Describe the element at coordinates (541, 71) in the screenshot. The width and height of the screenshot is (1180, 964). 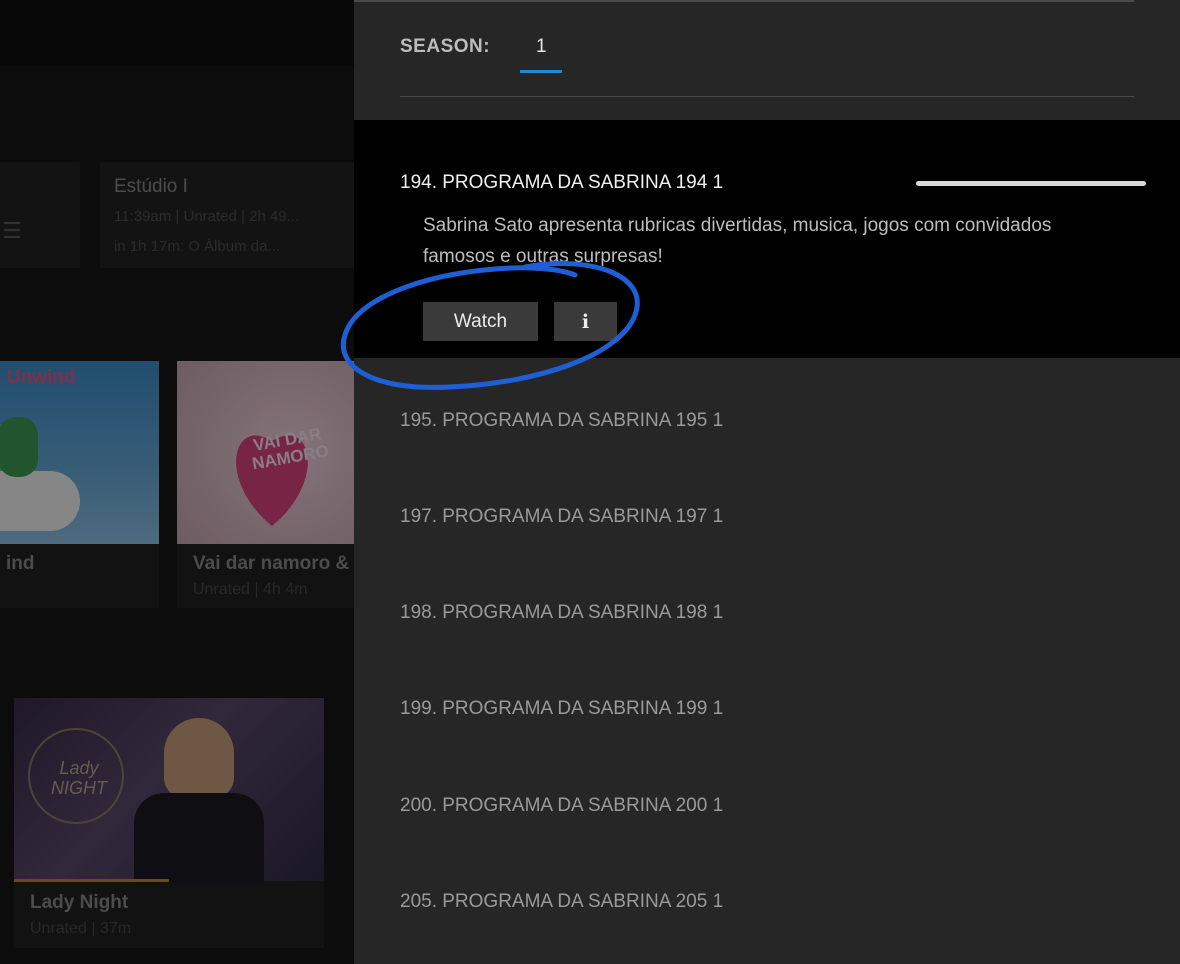
I see `season-active-indicator` at that location.